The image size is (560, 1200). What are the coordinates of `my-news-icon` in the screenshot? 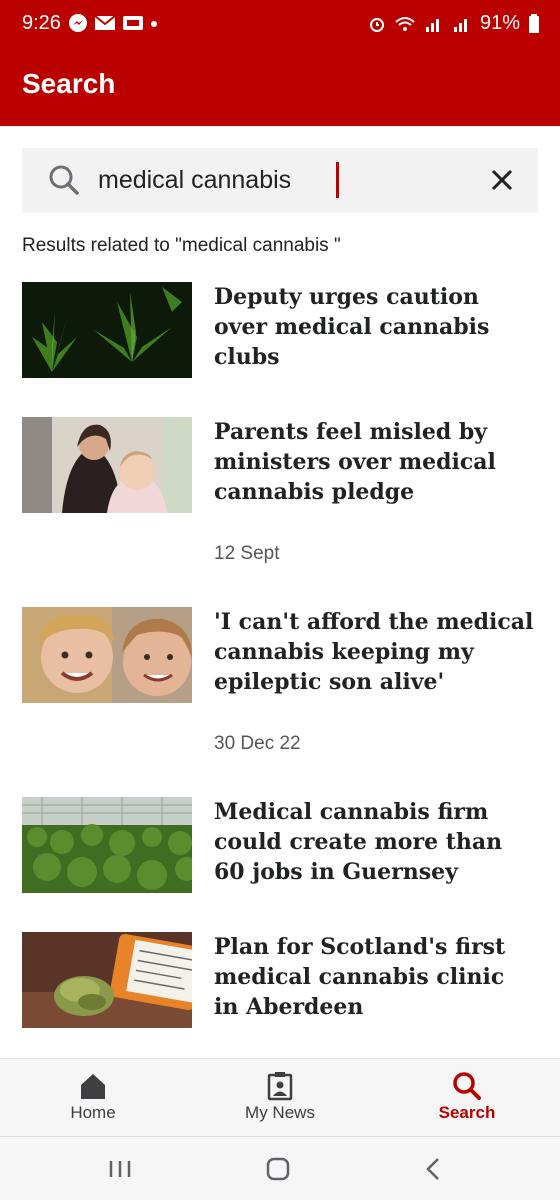 It's located at (280, 1086).